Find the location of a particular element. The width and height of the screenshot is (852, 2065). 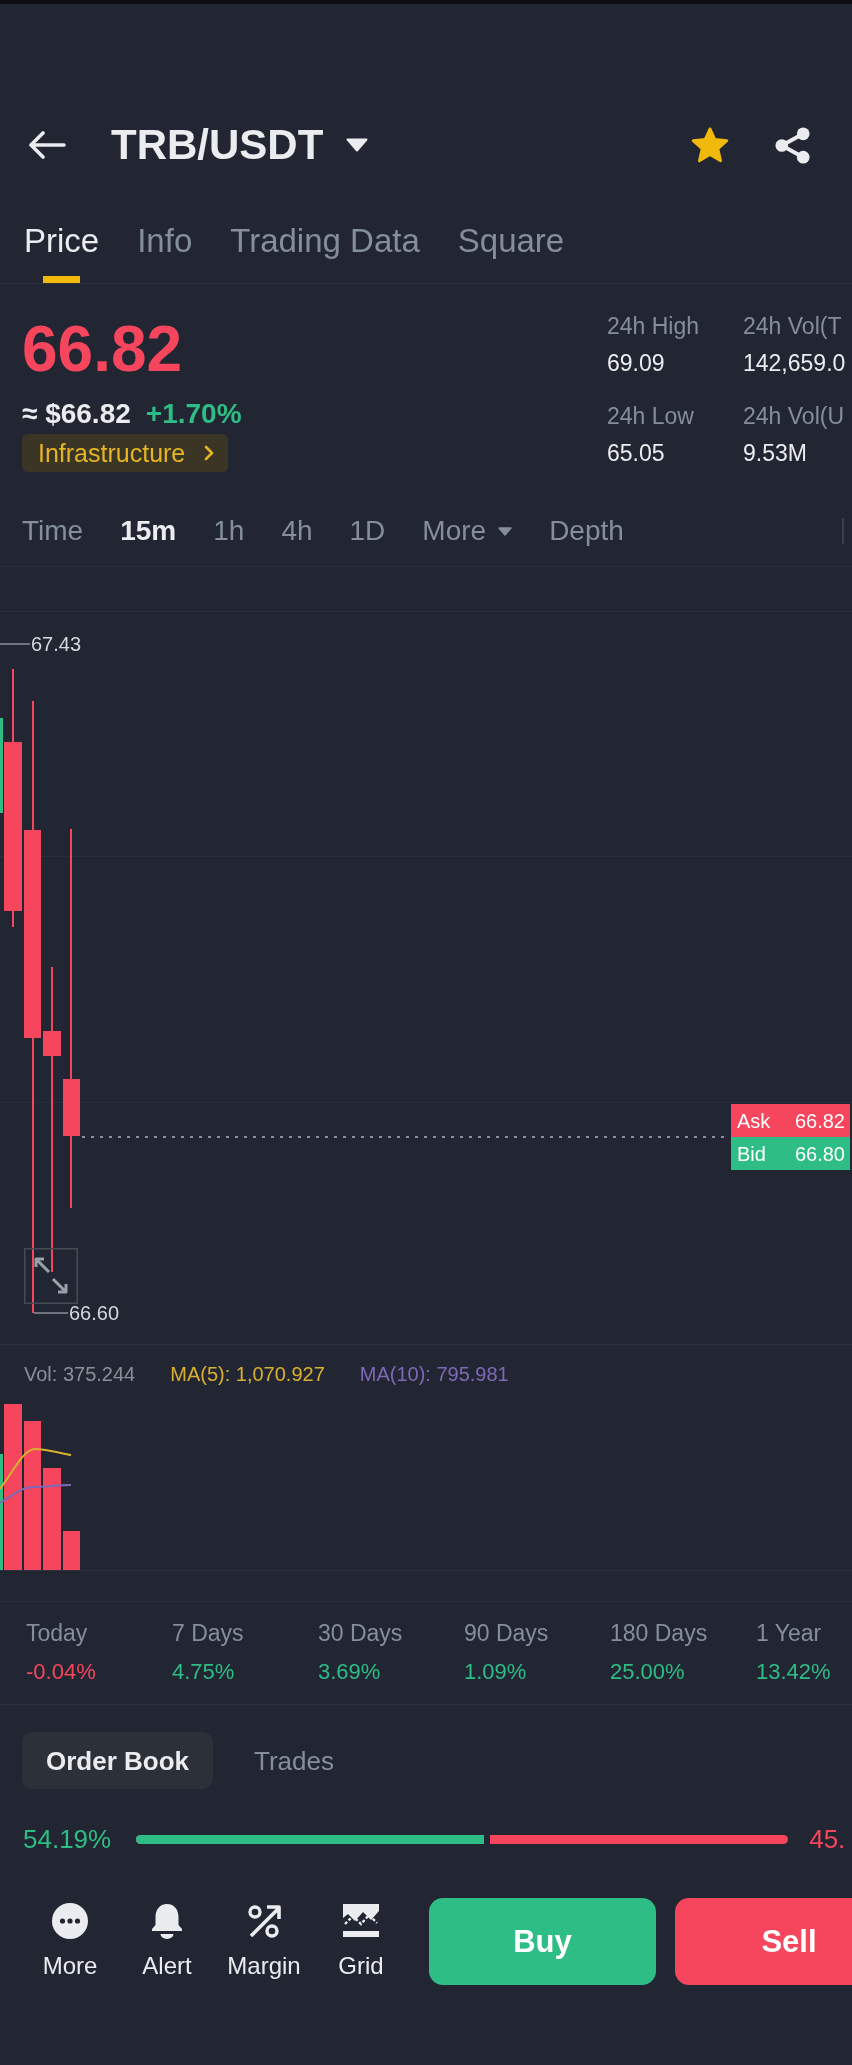

indicator-reading: Vol: 375.244 is located at coordinates (80, 1374).